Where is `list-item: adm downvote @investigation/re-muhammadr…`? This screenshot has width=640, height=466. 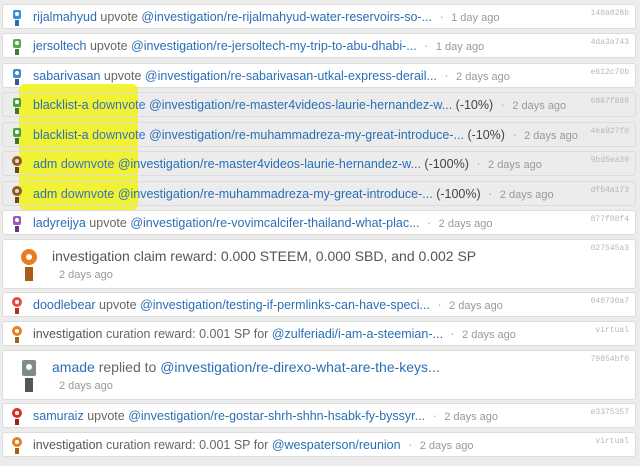
list-item: adm downvote @investigation/re-muhammadr… is located at coordinates (319, 193).